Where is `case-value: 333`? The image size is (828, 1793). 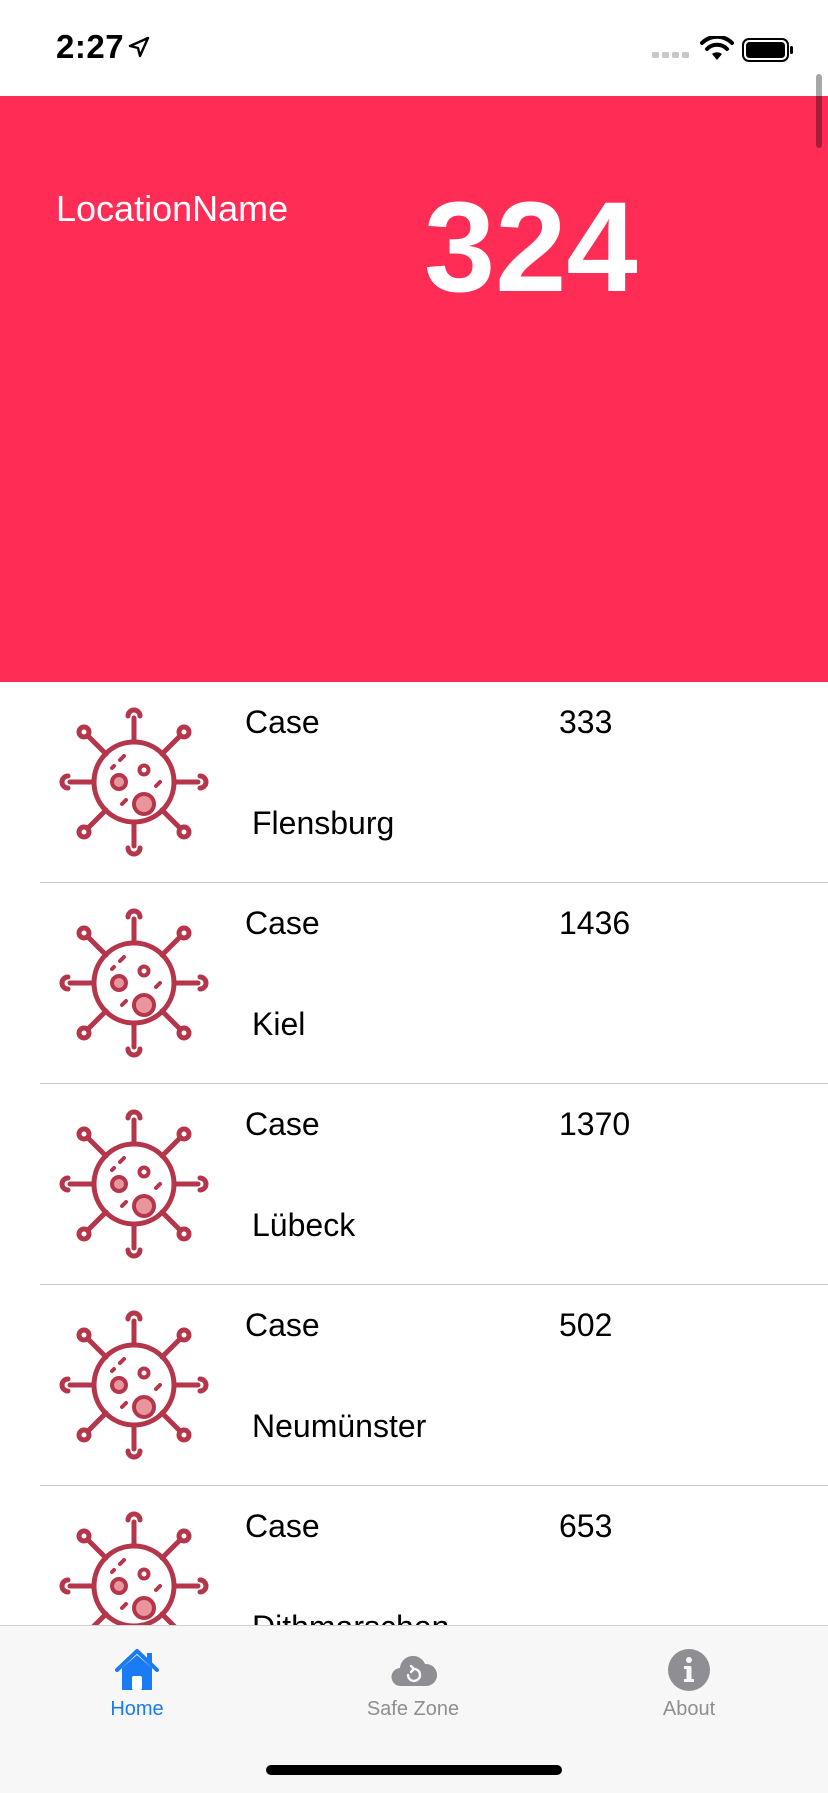 case-value: 333 is located at coordinates (586, 722).